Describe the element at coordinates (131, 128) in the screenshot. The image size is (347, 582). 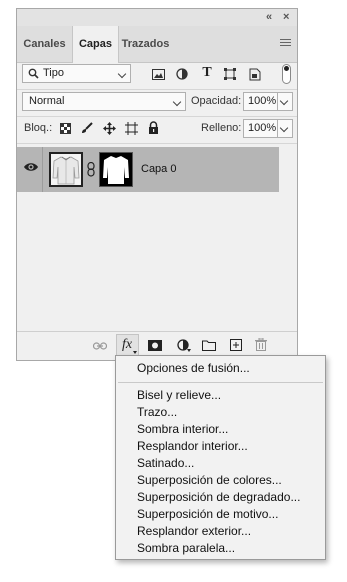
I see `lock-artboard-icon` at that location.